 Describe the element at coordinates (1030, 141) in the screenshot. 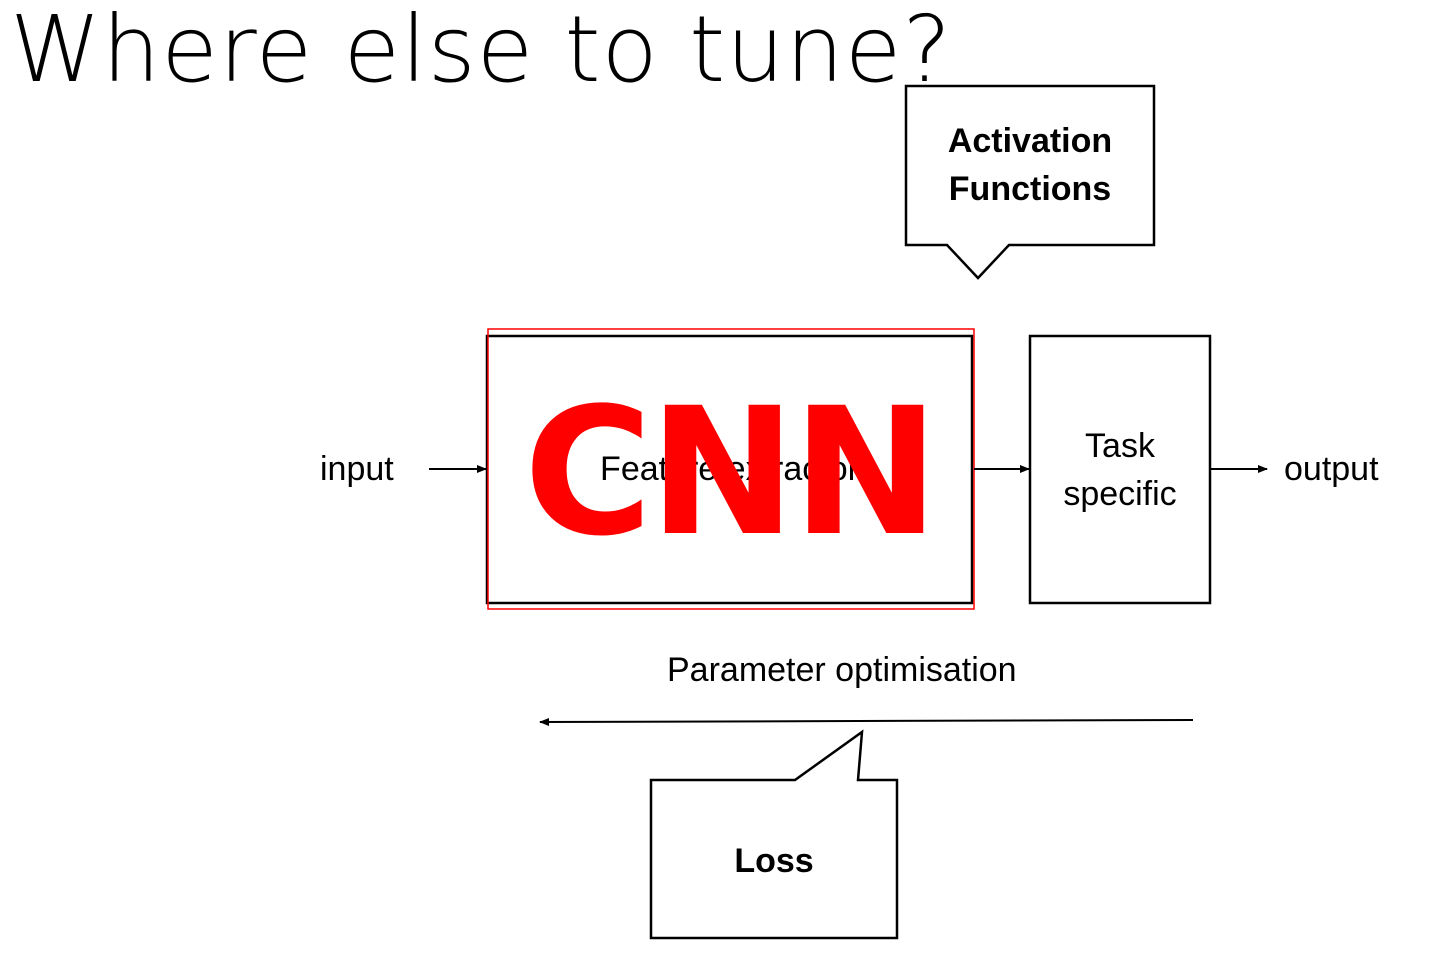

I see `activation-line1: Activation` at that location.